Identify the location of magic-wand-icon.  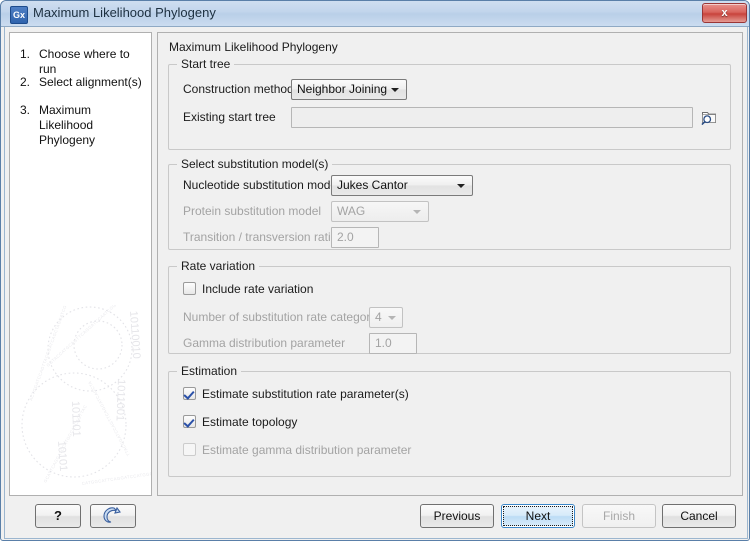
(112, 514).